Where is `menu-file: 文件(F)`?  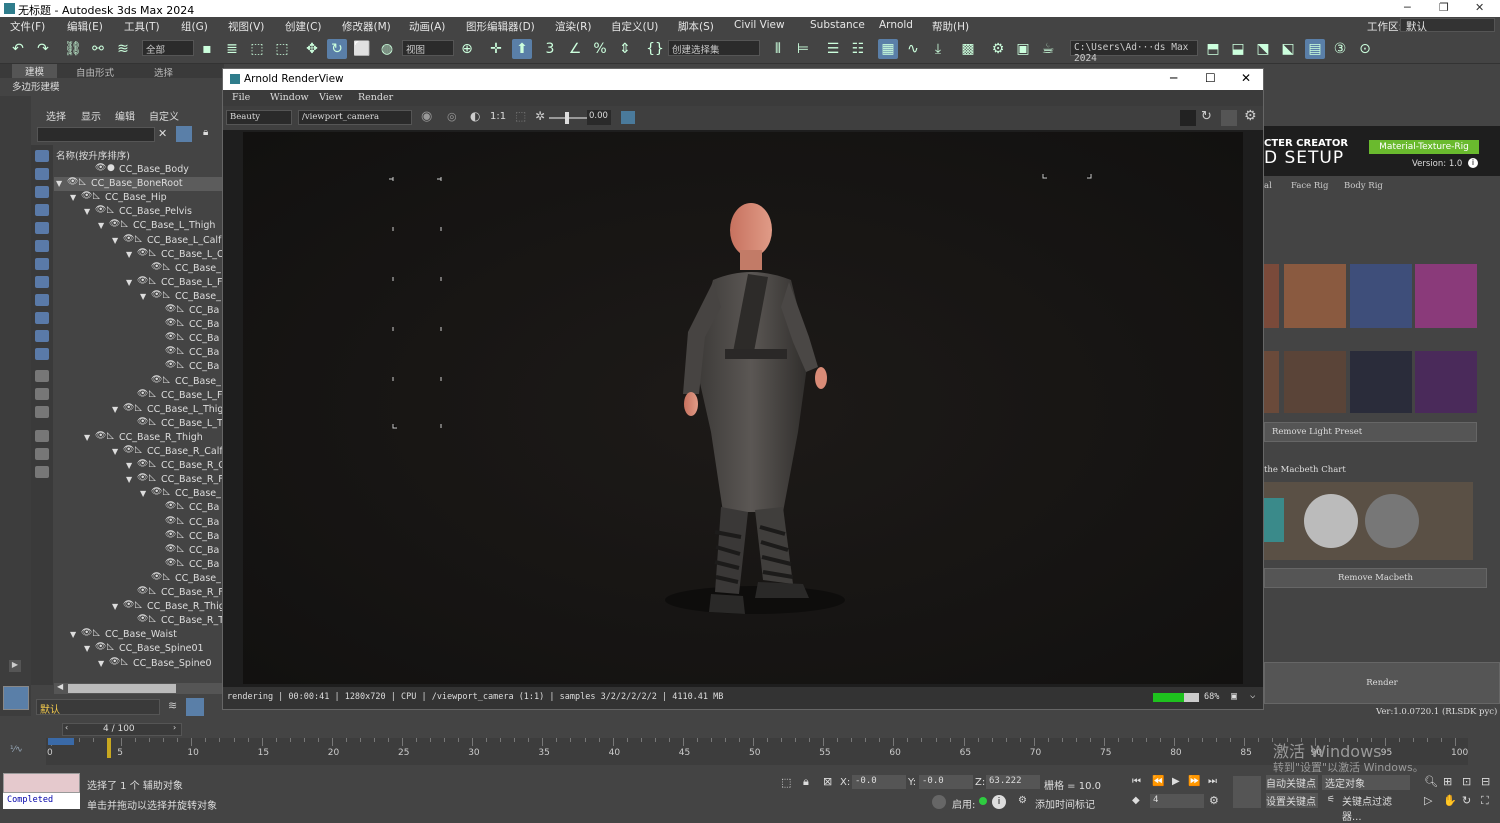 menu-file: 文件(F) is located at coordinates (27, 26).